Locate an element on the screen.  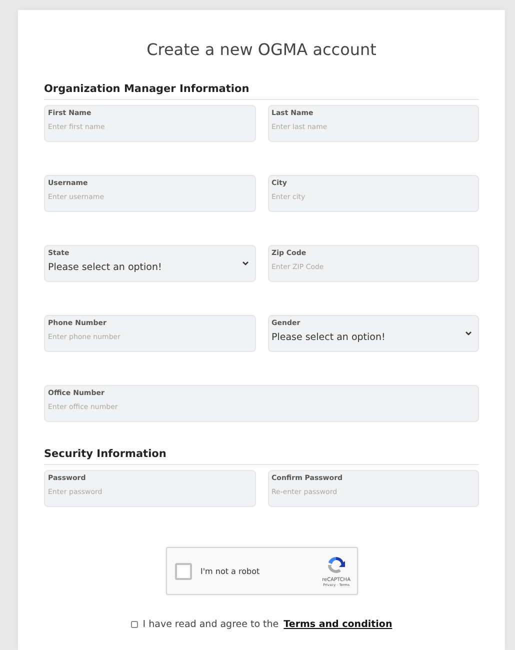
section-heading: Security Information is located at coordinates (261, 456).